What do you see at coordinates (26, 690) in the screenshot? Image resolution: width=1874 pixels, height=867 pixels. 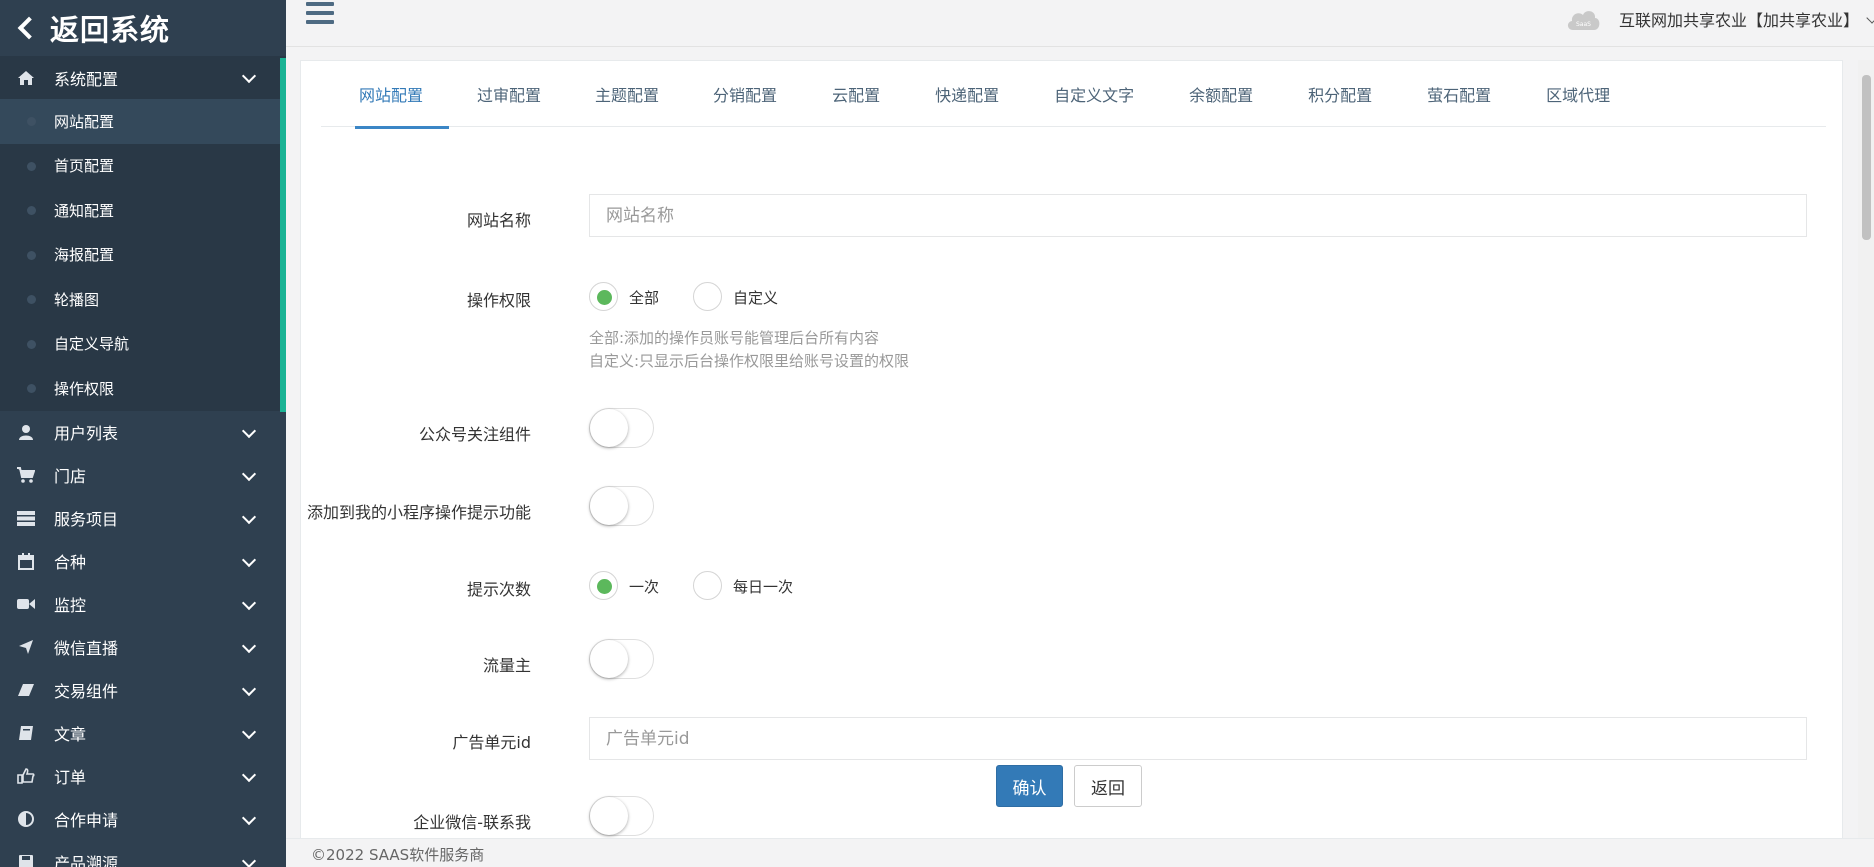 I see `eraser-icon` at bounding box center [26, 690].